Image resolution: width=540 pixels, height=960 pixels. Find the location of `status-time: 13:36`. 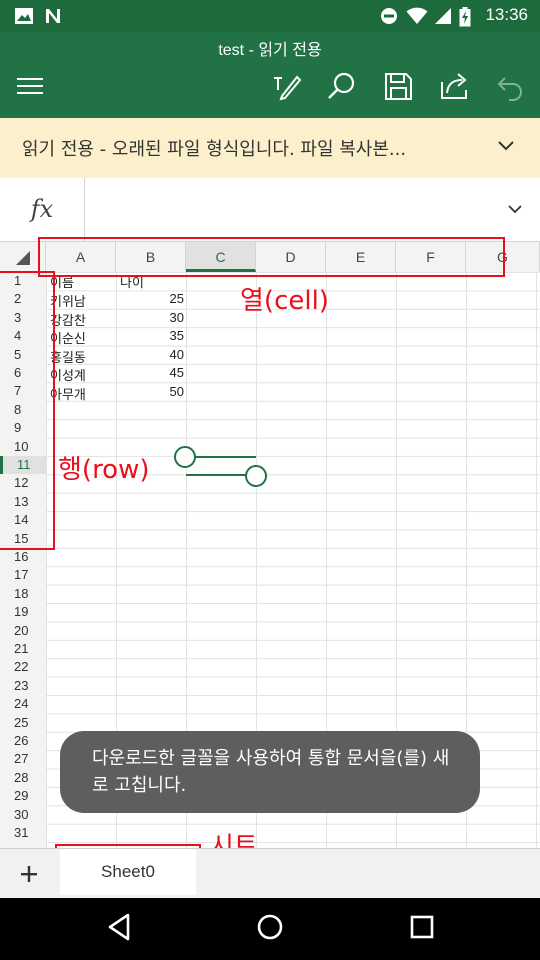

status-time: 13:36 is located at coordinates (506, 14).